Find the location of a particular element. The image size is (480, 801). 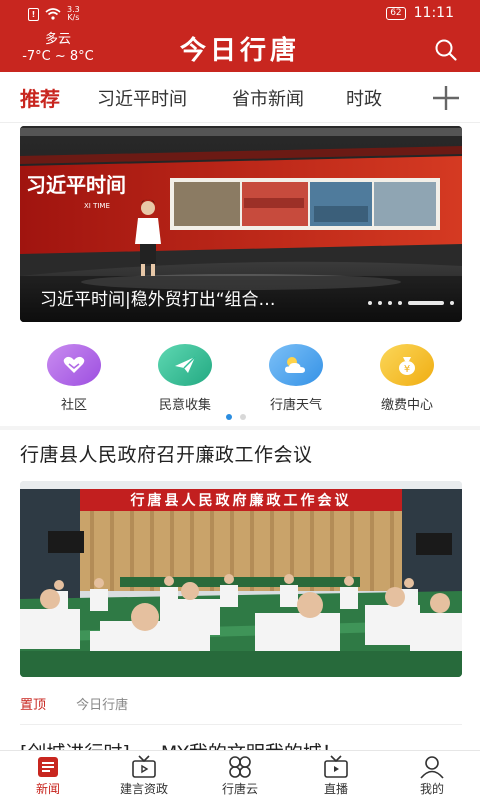

nav-cloud: 行唐云 is located at coordinates (240, 776).